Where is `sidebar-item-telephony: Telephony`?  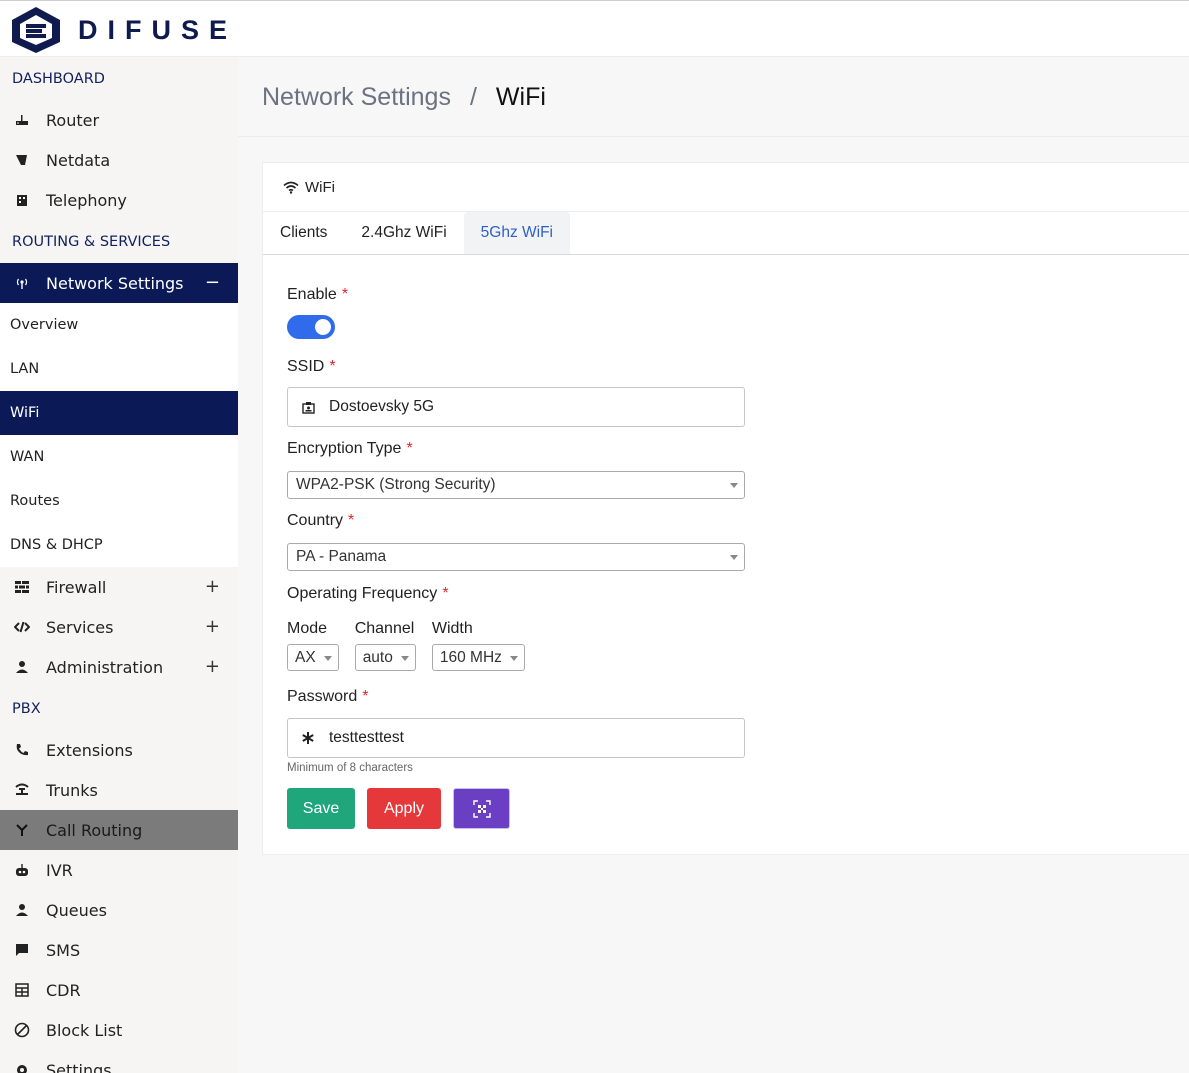 sidebar-item-telephony: Telephony is located at coordinates (119, 200).